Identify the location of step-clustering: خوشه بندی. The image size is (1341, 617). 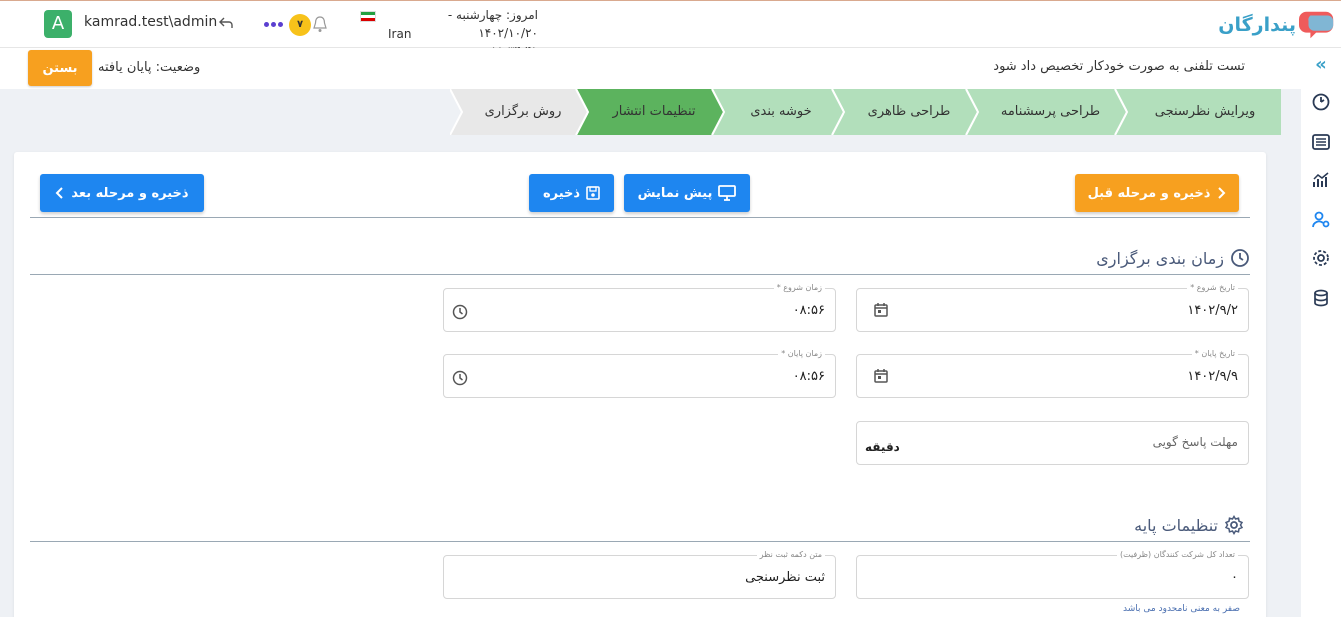
(778, 112).